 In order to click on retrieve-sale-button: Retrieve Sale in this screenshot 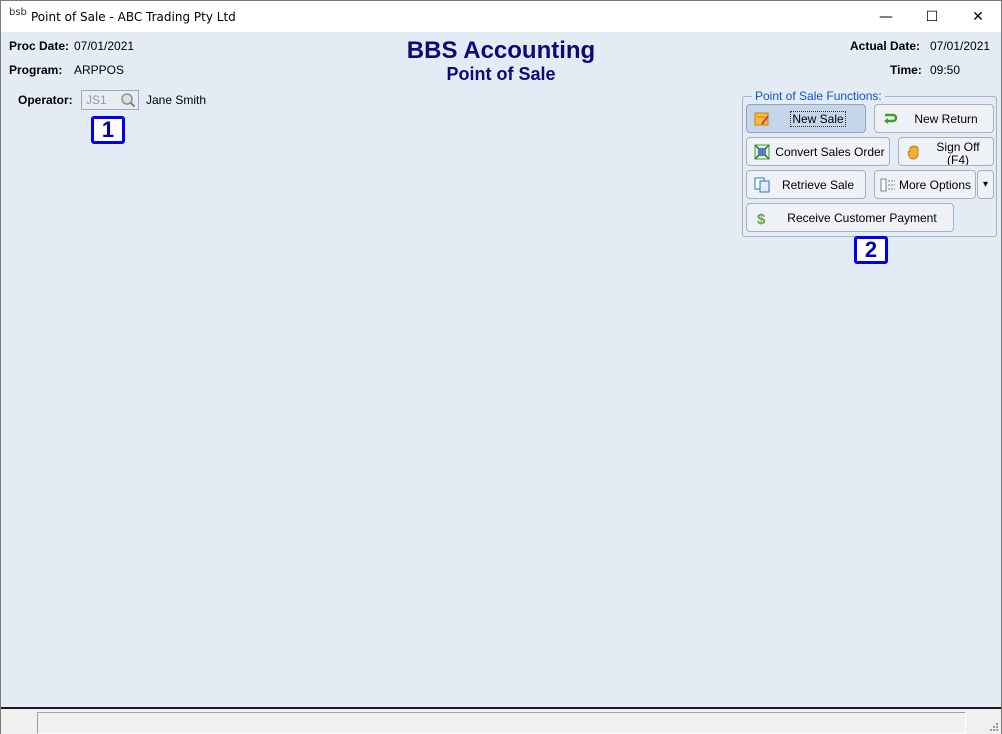, I will do `click(806, 184)`.